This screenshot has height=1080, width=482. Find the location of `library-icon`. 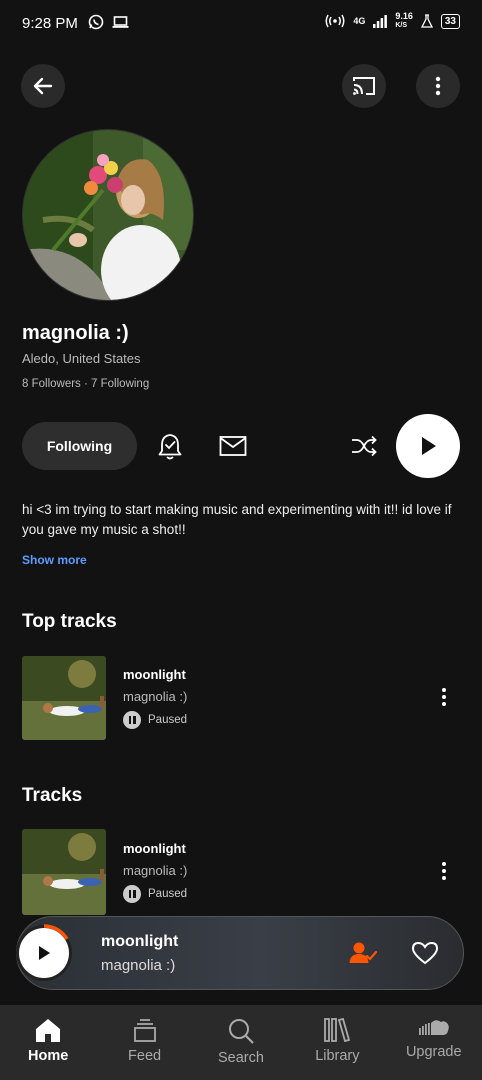

library-icon is located at coordinates (337, 1030).